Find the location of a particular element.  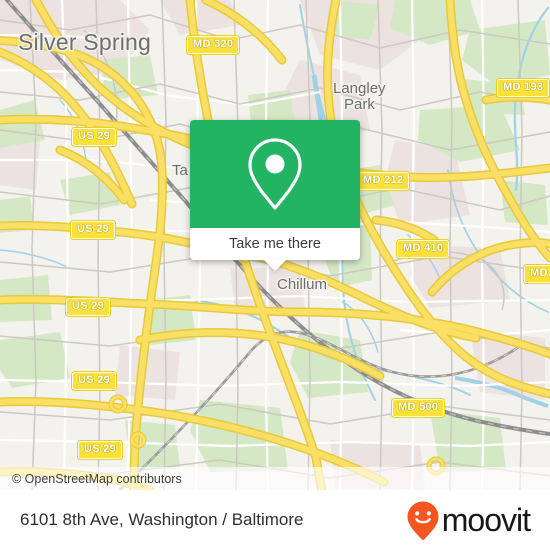

map-attribution-bar: © OpenStreetMap contributors is located at coordinates (275, 478).